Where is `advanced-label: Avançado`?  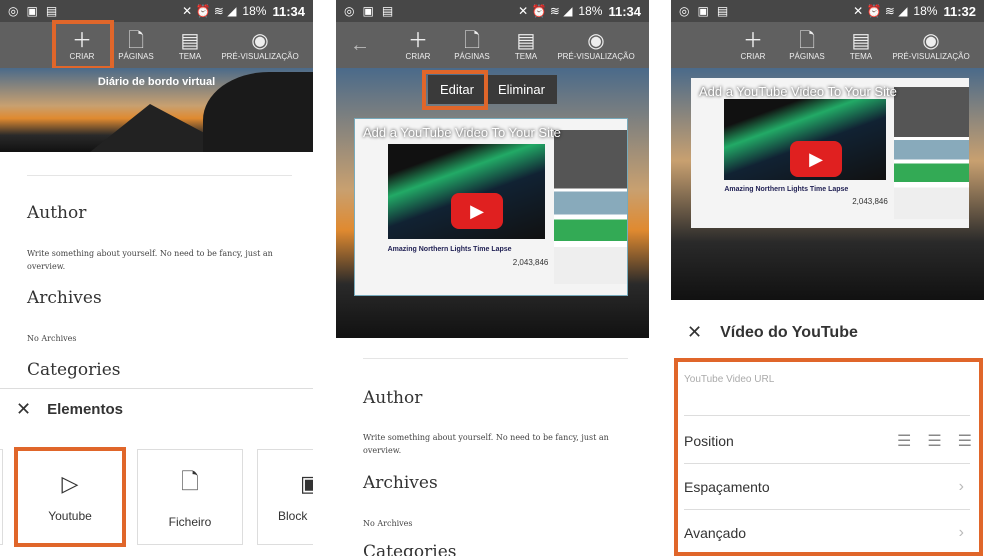
advanced-label: Avançado is located at coordinates (715, 533).